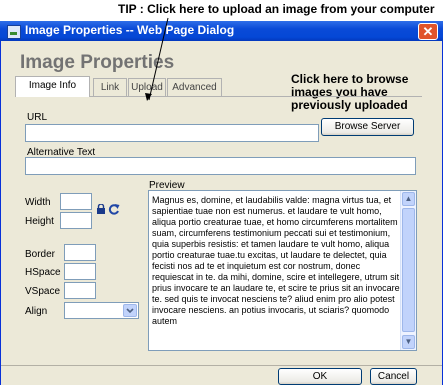  Describe the element at coordinates (220, 166) in the screenshot. I see `alt-text-input` at that location.